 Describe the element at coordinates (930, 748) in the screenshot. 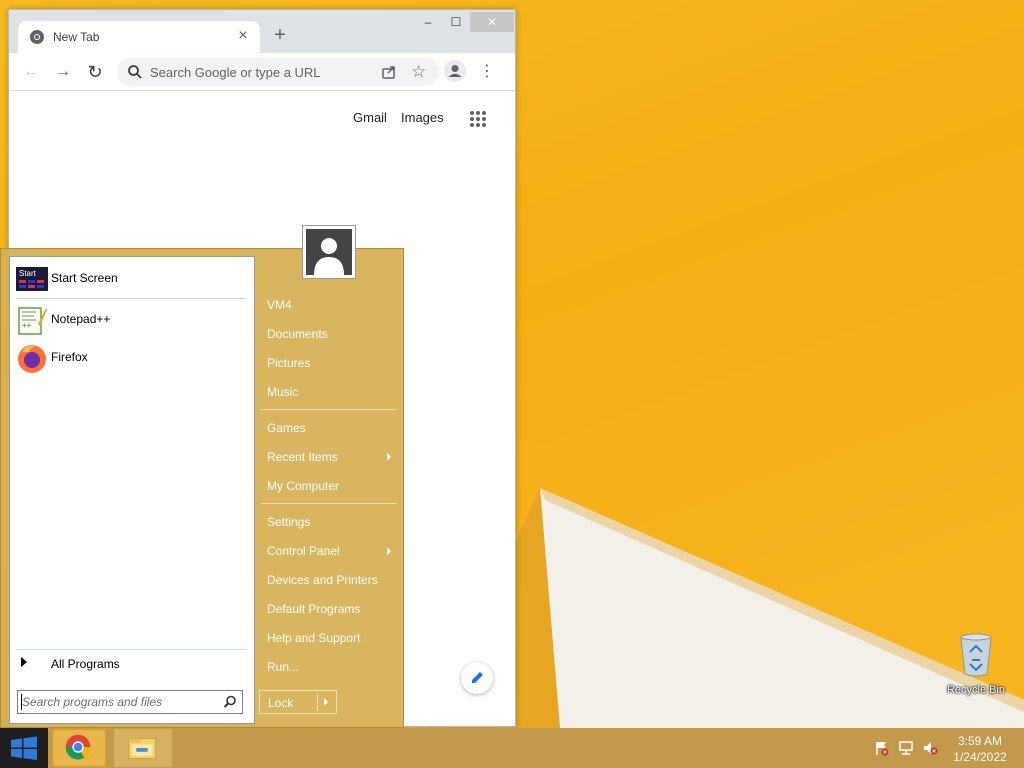

I see `volume-muted-icon` at that location.